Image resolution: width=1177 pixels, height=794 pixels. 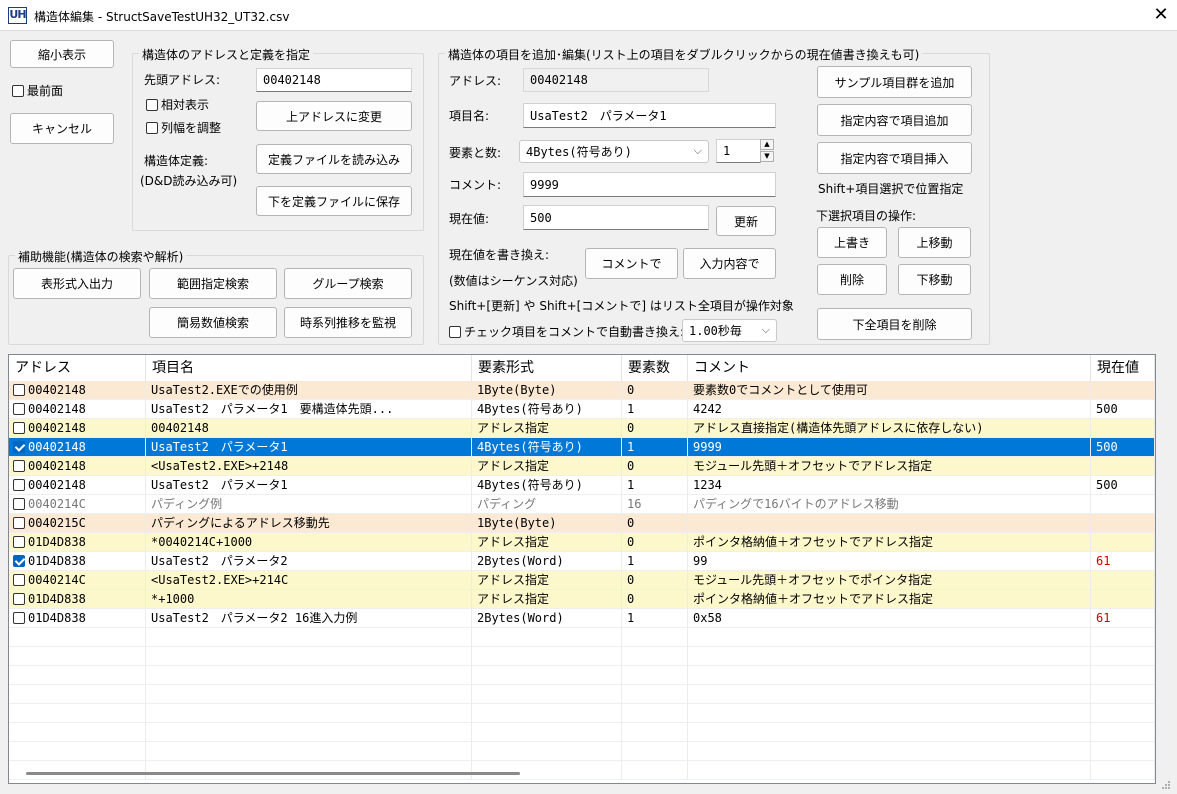 I want to click on monitor-button: 時系列推移を監視, so click(x=348, y=322).